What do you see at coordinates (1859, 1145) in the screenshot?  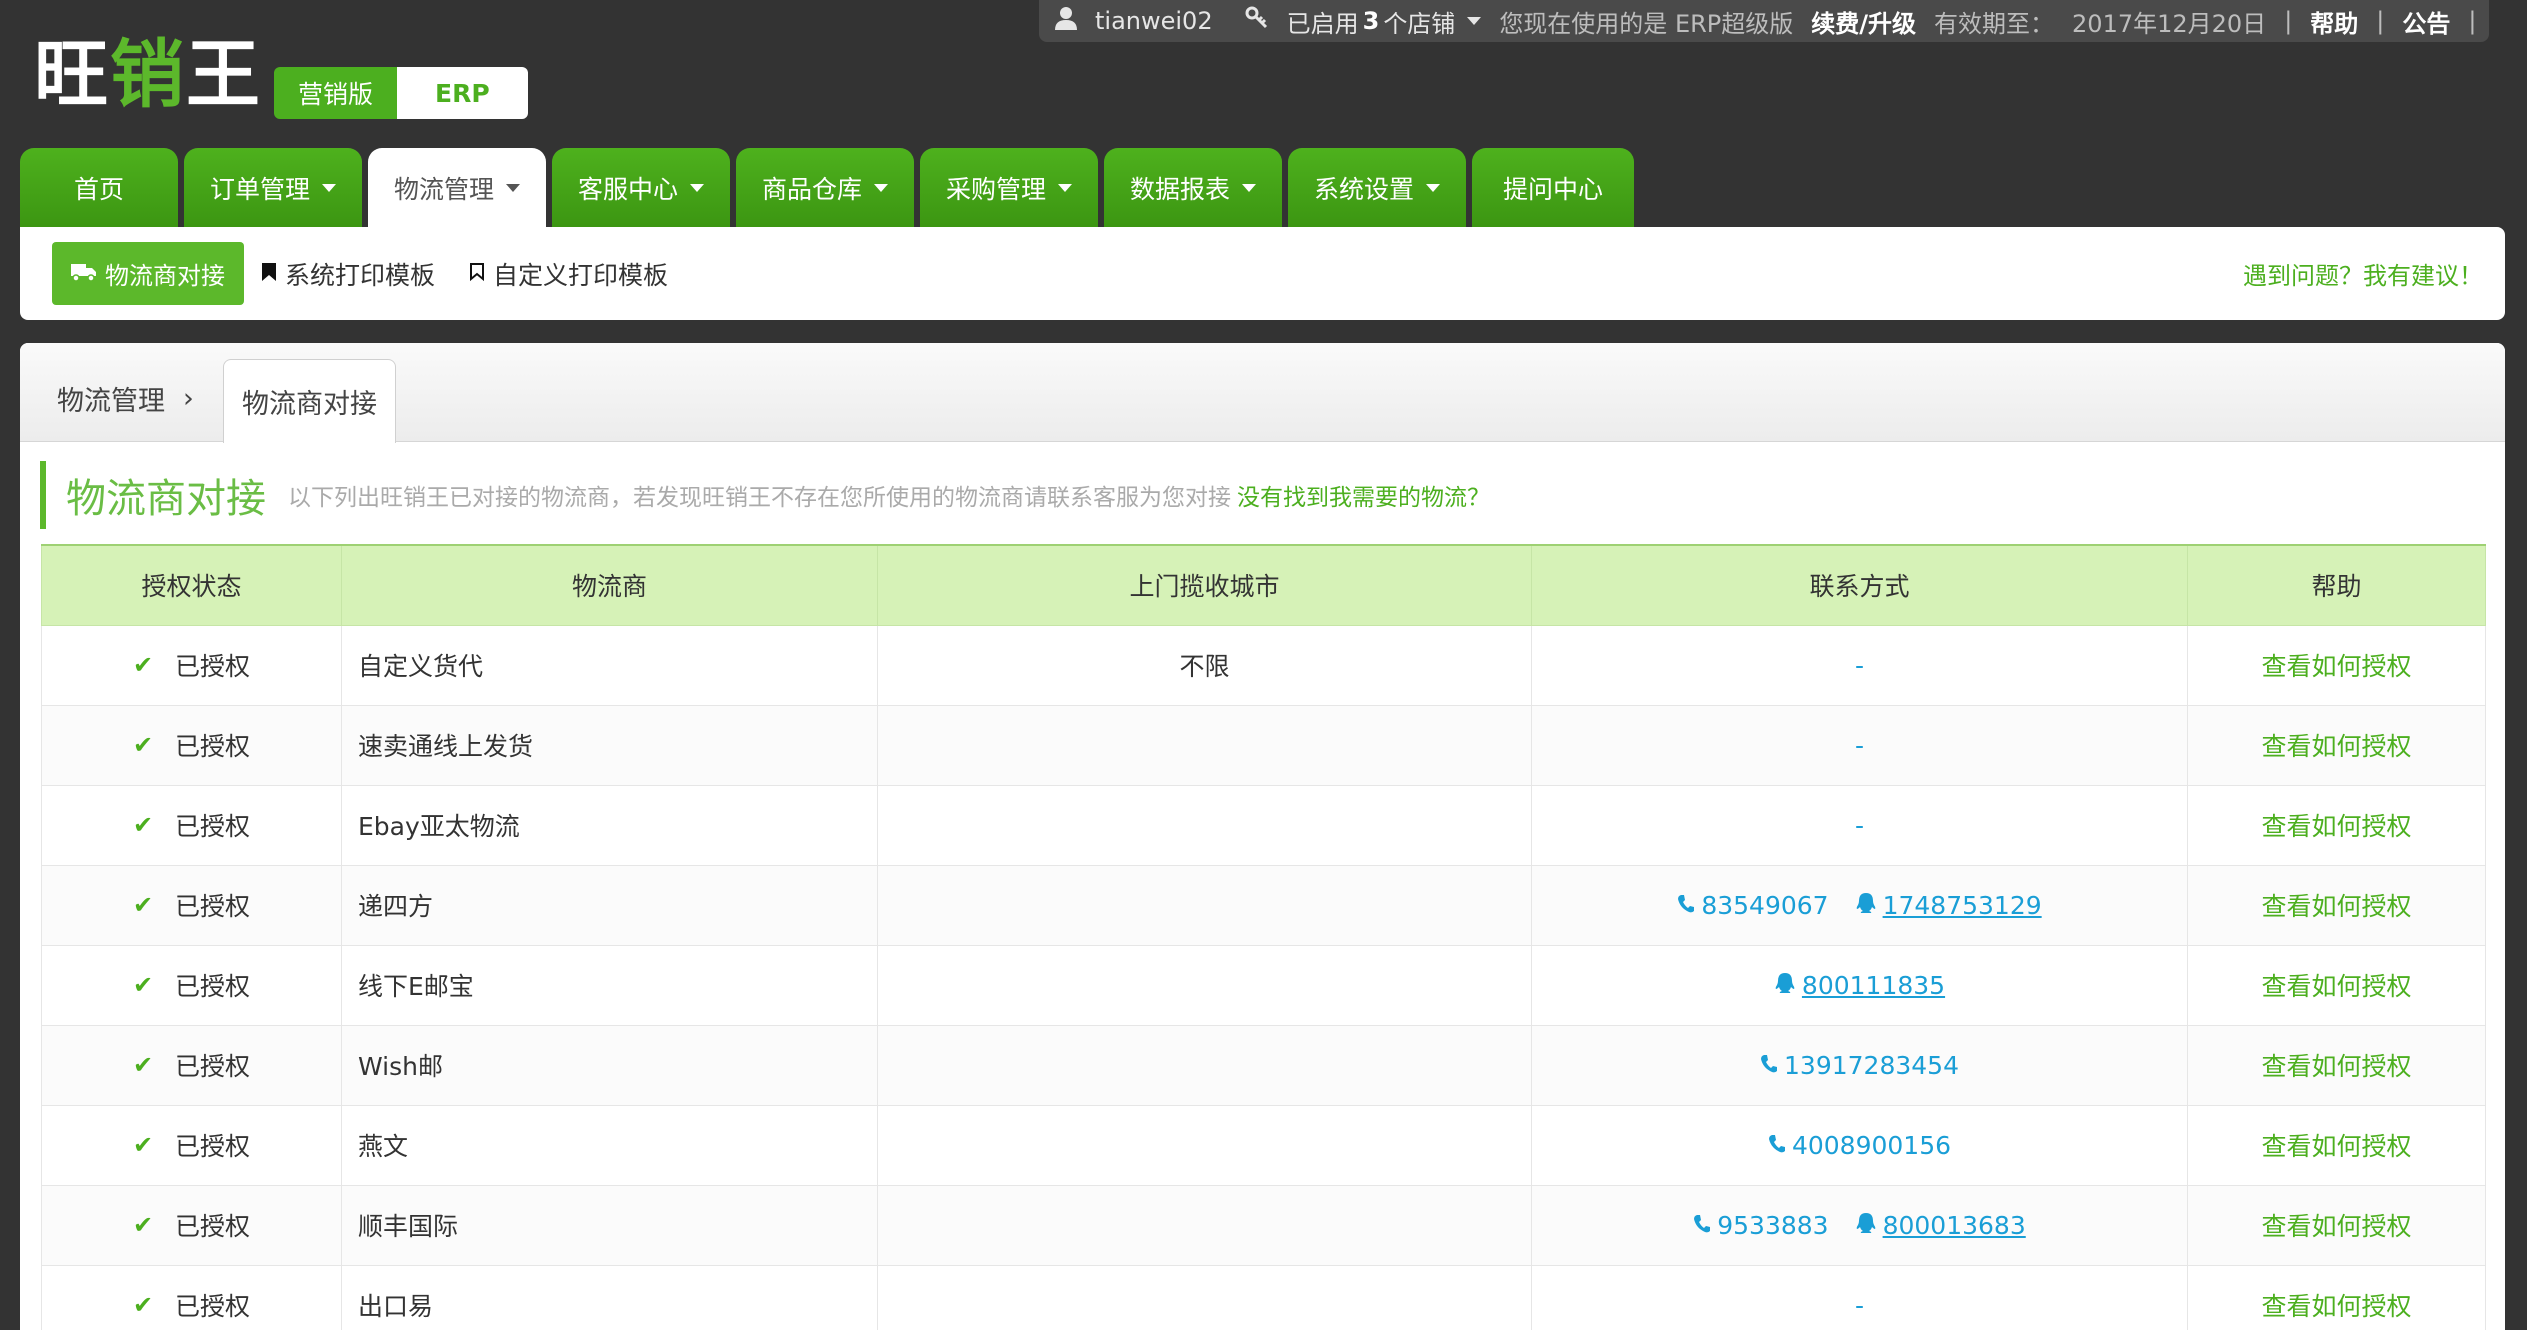 I see `contact-info: 4008900156` at bounding box center [1859, 1145].